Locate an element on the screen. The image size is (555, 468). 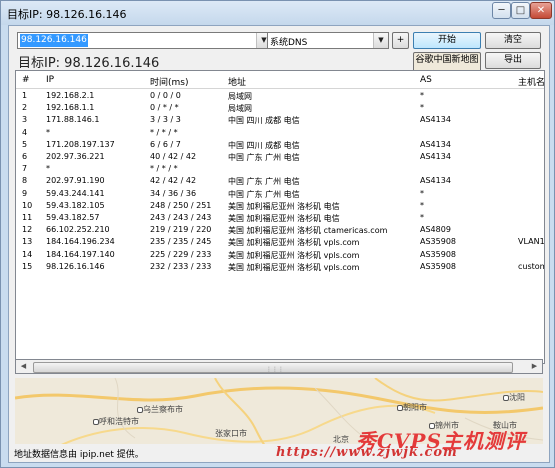
cell-index: 3 is located at coordinates (25, 120).